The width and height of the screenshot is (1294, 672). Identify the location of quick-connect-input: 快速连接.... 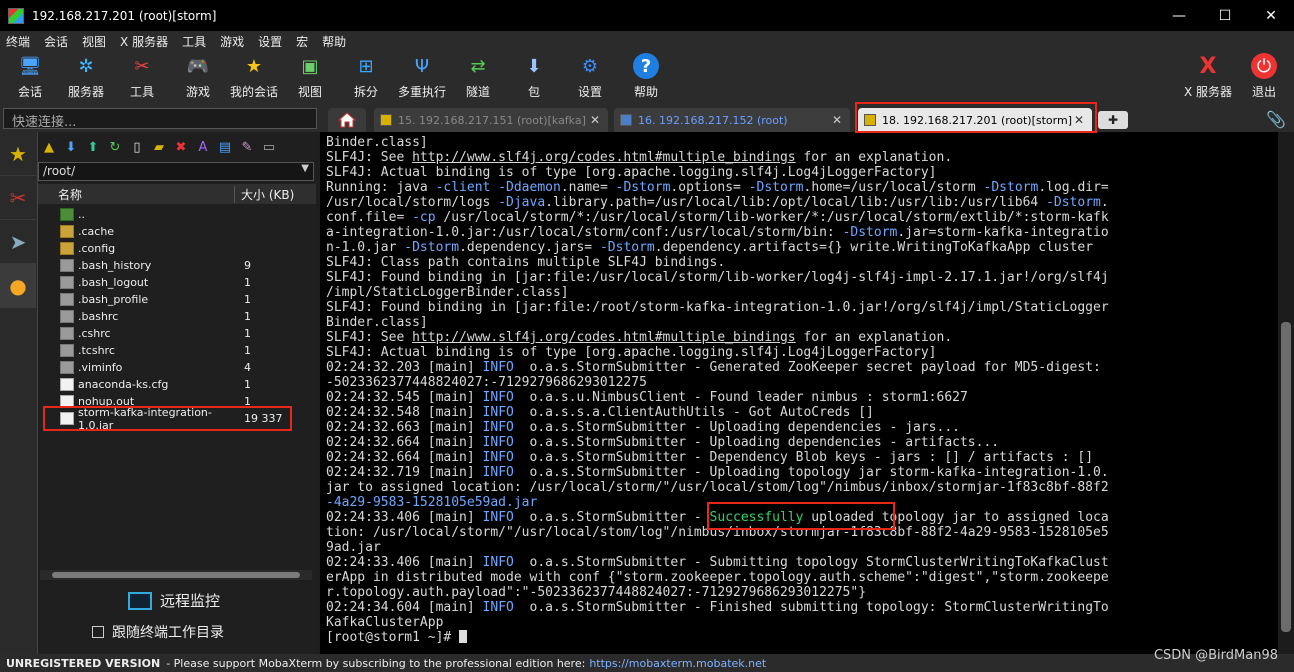
(160, 119).